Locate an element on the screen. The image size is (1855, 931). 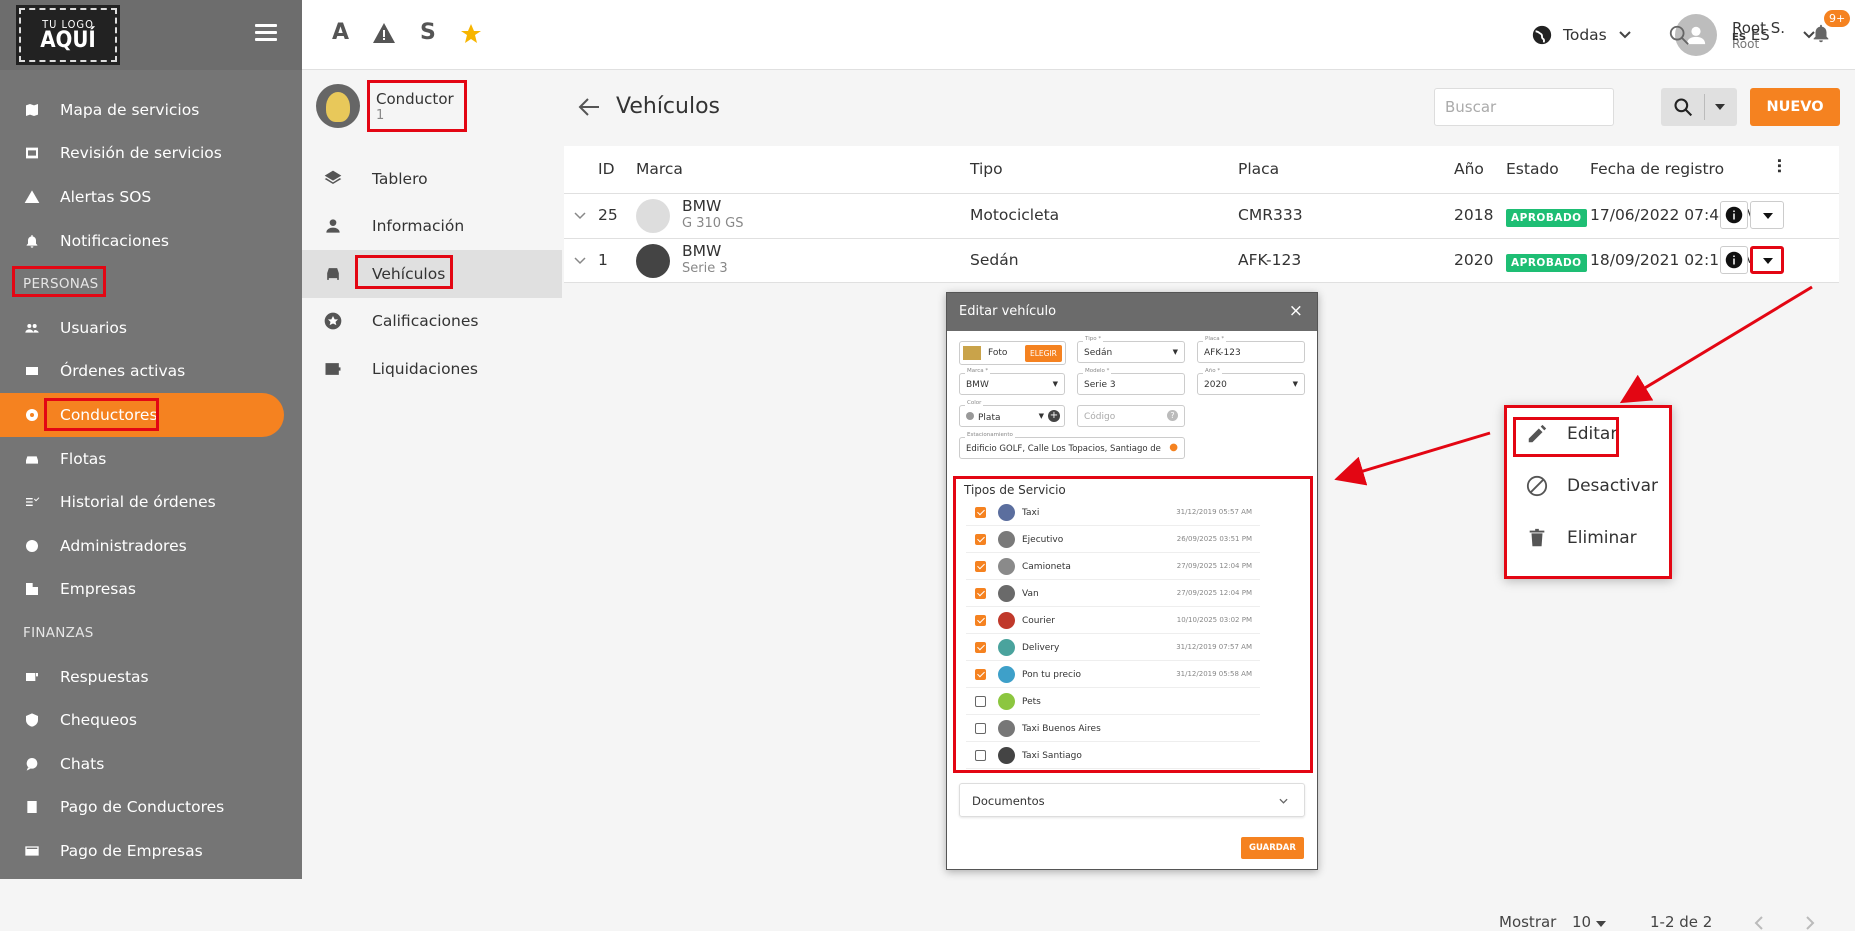
star-icon is located at coordinates (471, 36).